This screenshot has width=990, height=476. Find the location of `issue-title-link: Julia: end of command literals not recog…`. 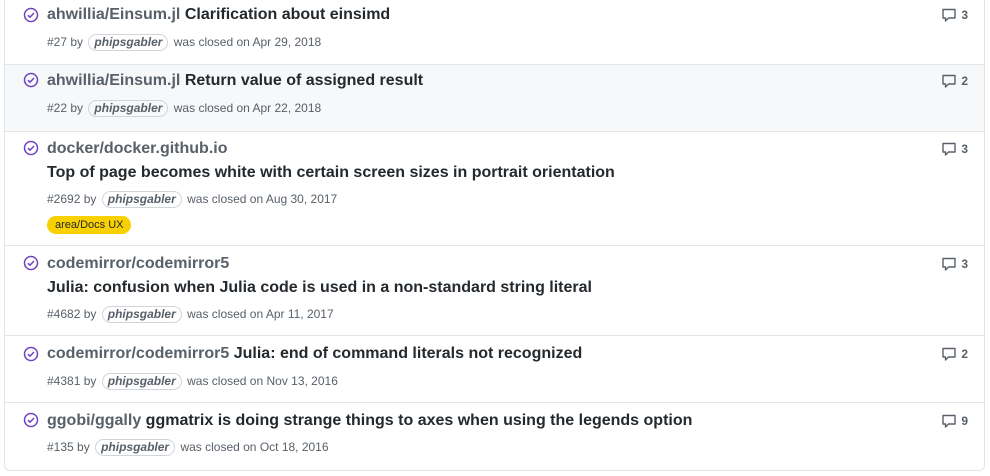

issue-title-link: Julia: end of command literals not recog… is located at coordinates (408, 353).